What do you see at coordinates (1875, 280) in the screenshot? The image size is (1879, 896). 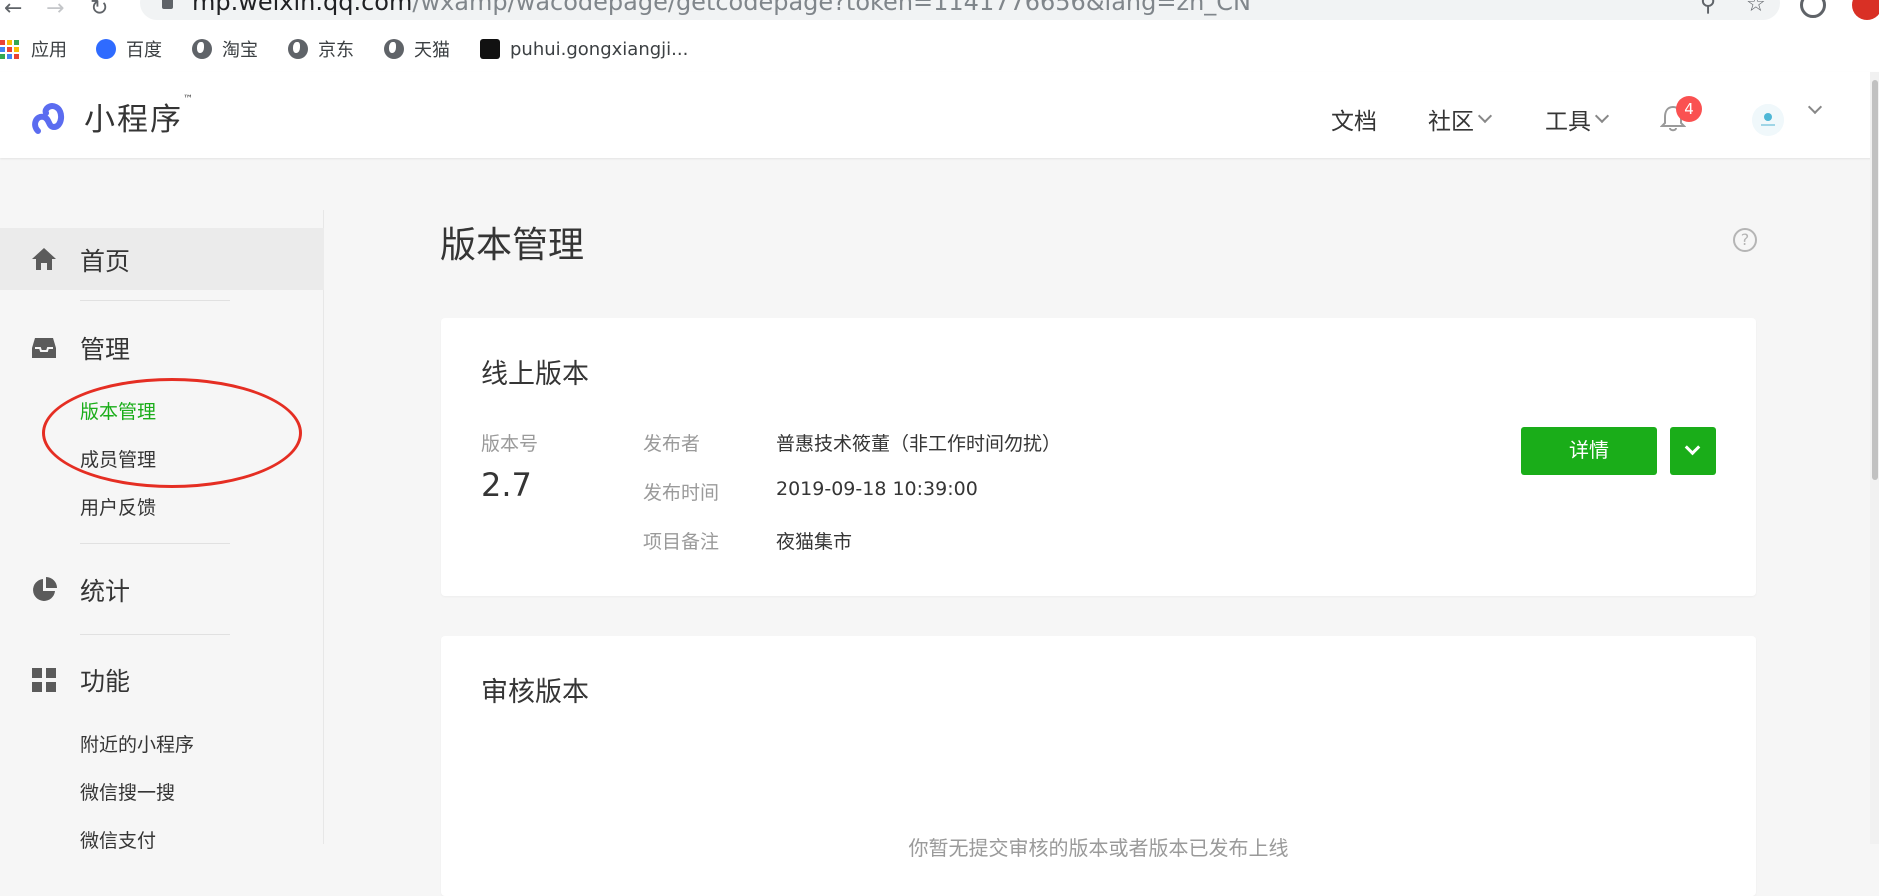 I see `page-scrollbar-thumb` at bounding box center [1875, 280].